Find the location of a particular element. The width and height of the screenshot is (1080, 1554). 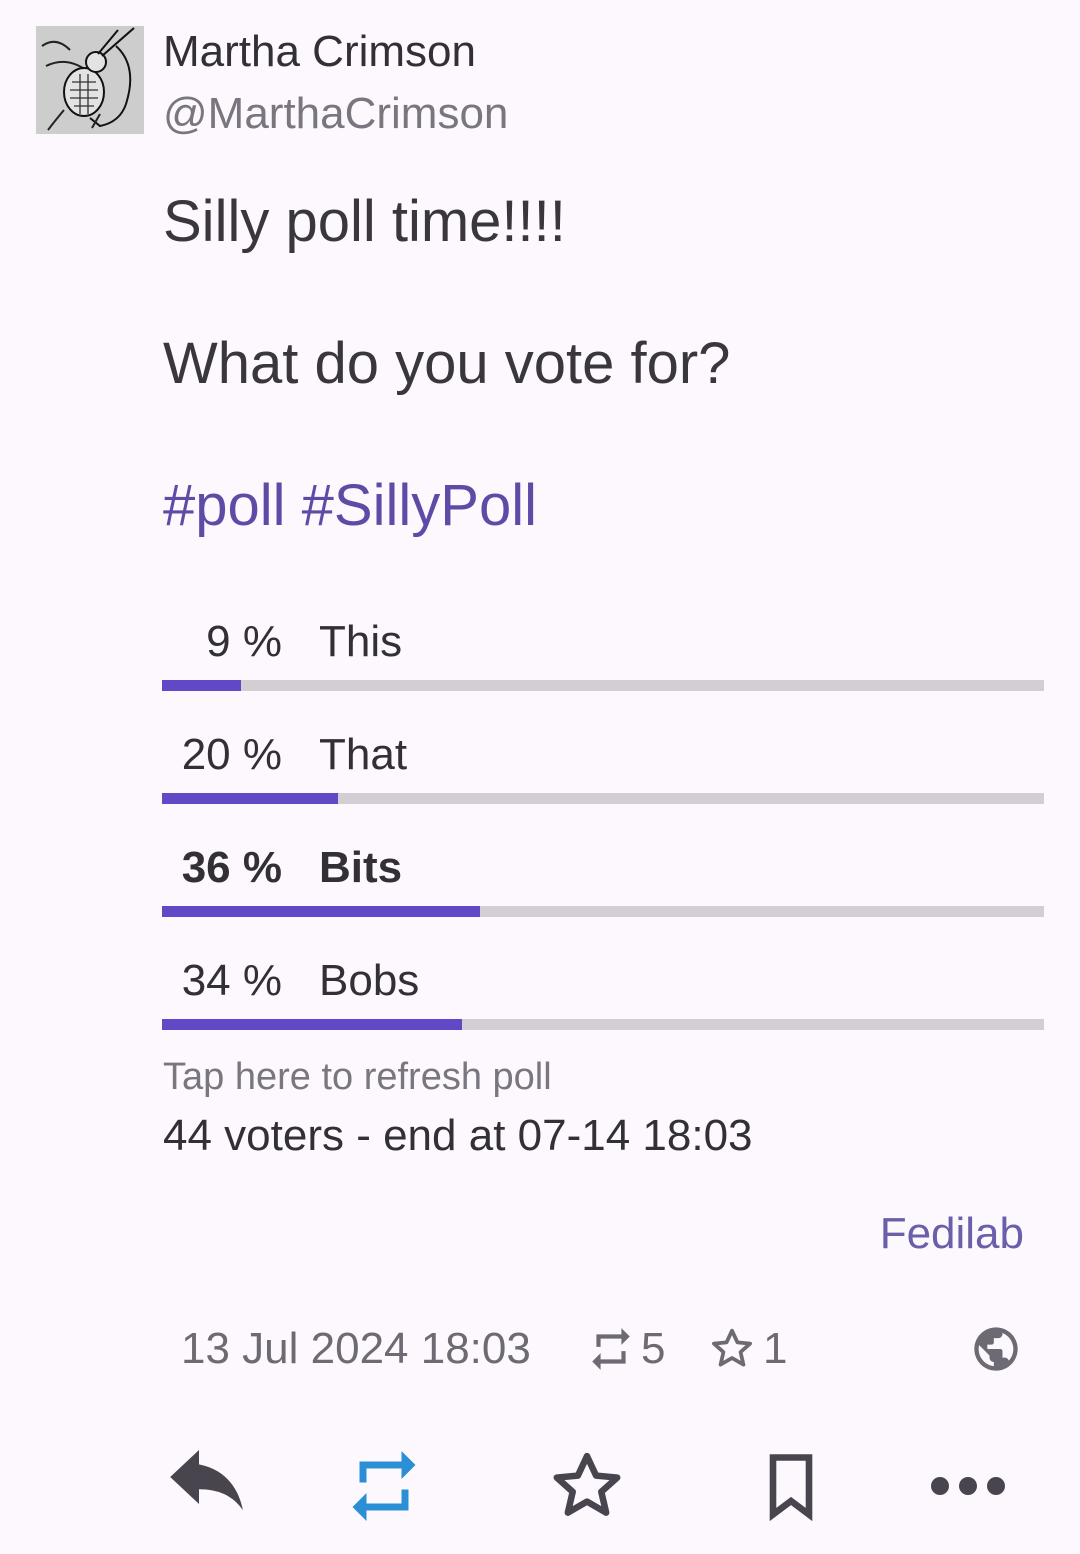

poll-option: 9 % This is located at coordinates (603, 652).